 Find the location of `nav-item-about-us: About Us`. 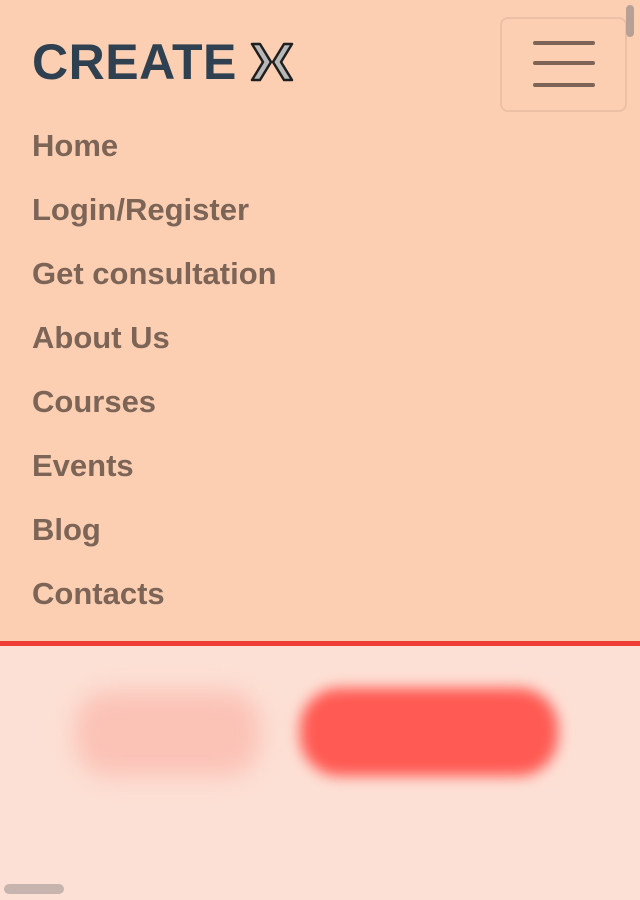

nav-item-about-us: About Us is located at coordinates (154, 338).